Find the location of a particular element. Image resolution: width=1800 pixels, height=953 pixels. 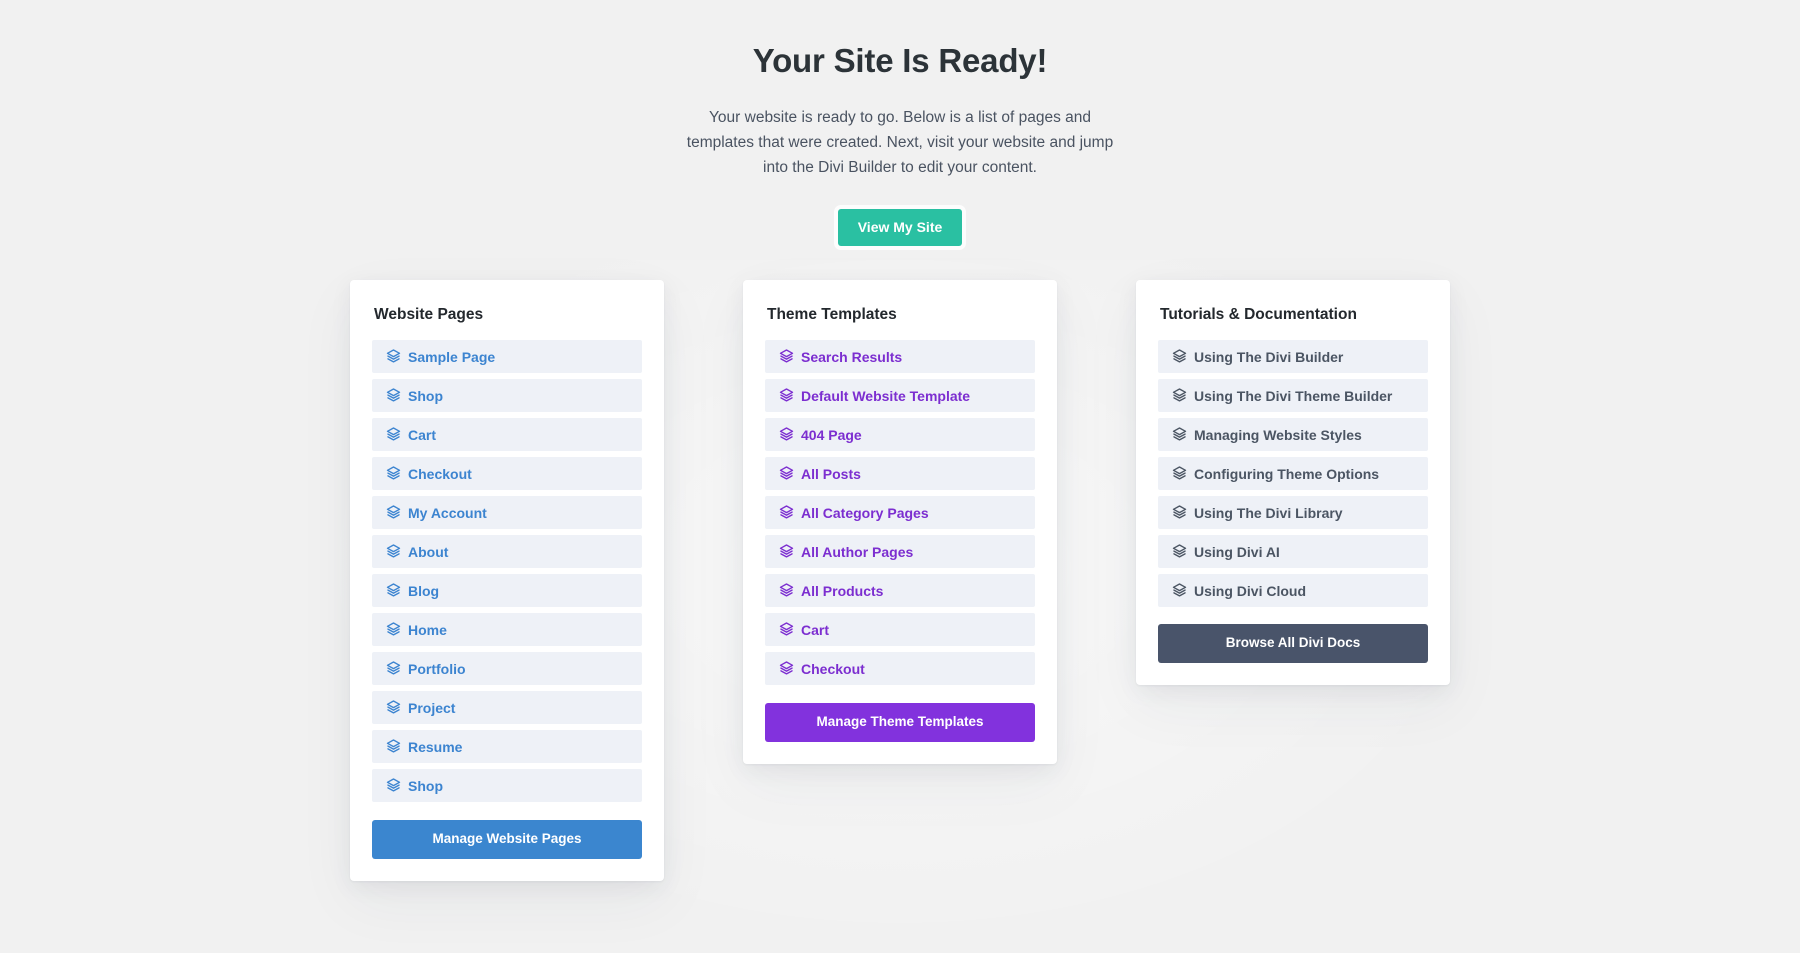

list-item: Portfolio is located at coordinates (507, 669).